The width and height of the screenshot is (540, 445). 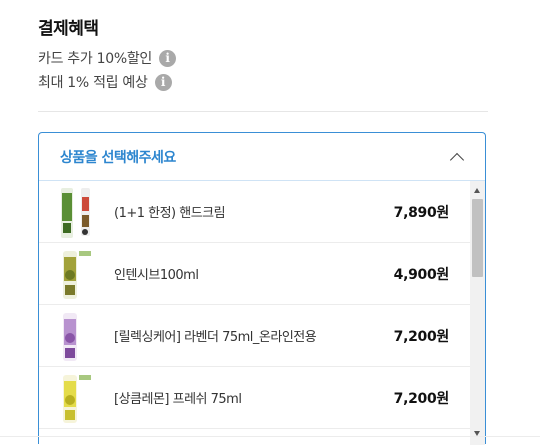 I want to click on scroll-up-arrow-icon, so click(x=477, y=190).